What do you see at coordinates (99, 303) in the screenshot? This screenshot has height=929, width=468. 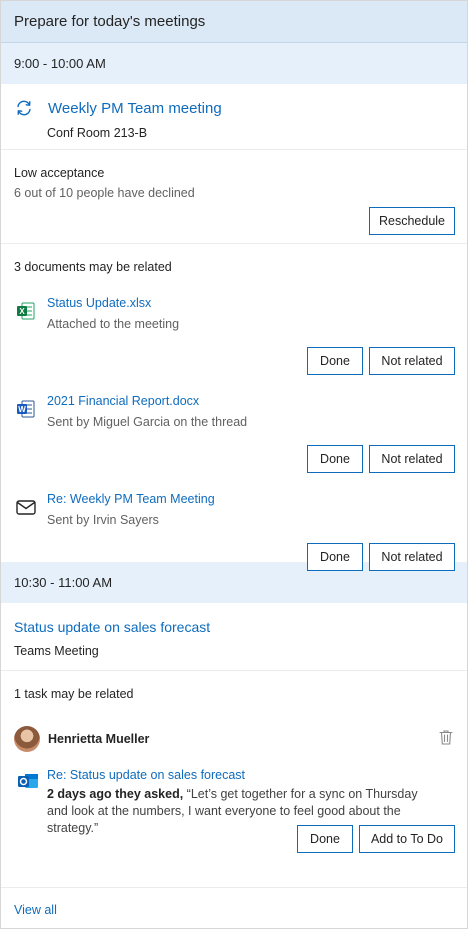 I see `document-title: Status Update.xlsx` at bounding box center [99, 303].